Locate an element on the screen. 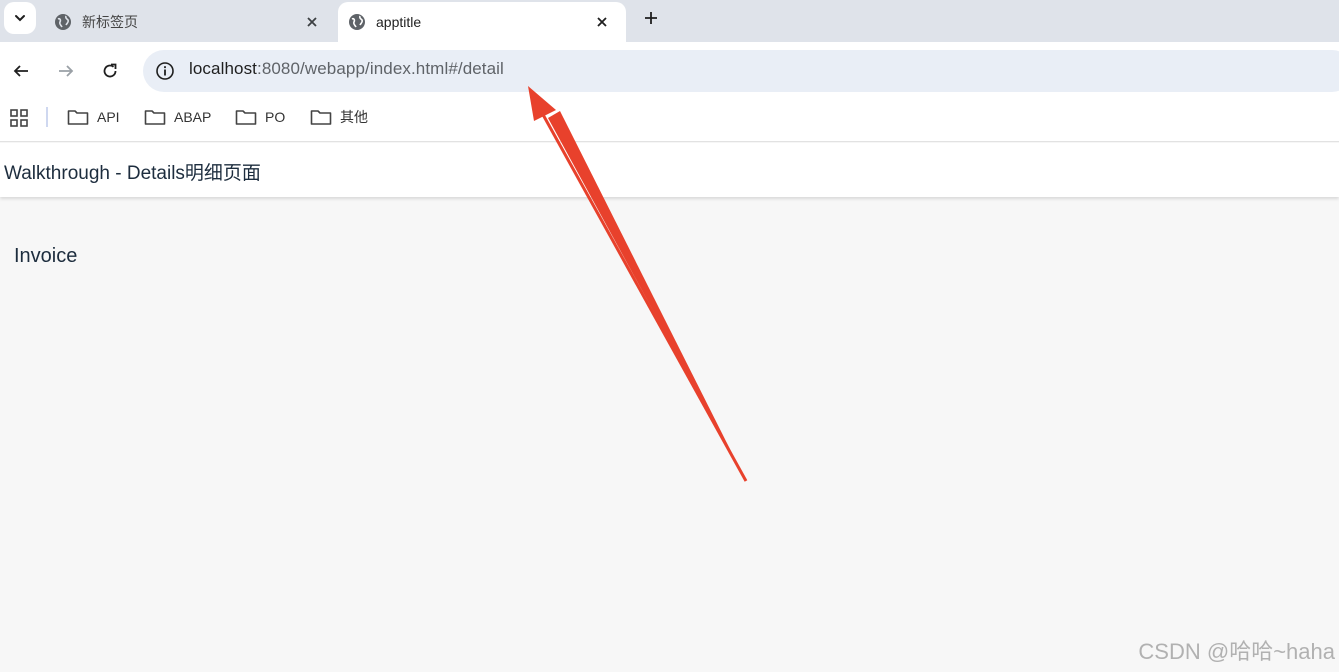  info-icon is located at coordinates (165, 71).